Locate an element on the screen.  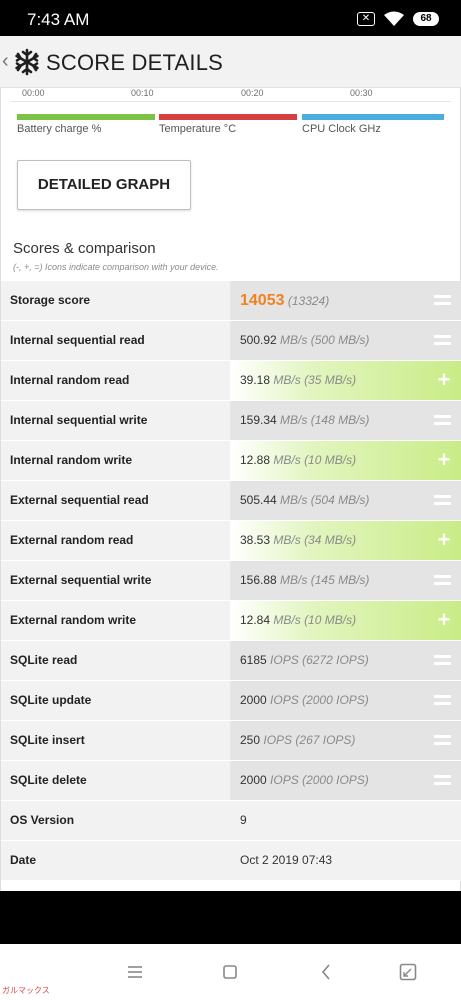
bottom-black-band is located at coordinates (230, 917).